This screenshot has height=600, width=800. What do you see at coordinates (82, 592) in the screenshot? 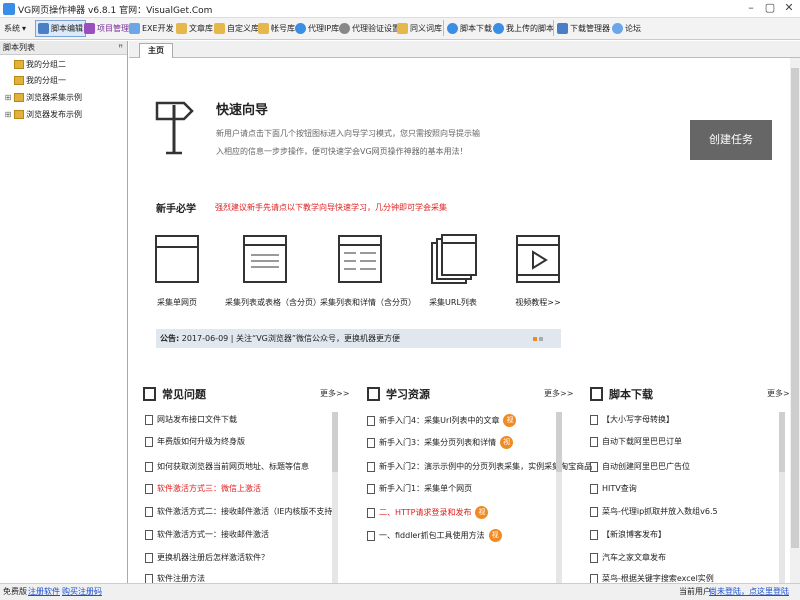
I see `buy-code-link: 购买注册码` at bounding box center [82, 592].